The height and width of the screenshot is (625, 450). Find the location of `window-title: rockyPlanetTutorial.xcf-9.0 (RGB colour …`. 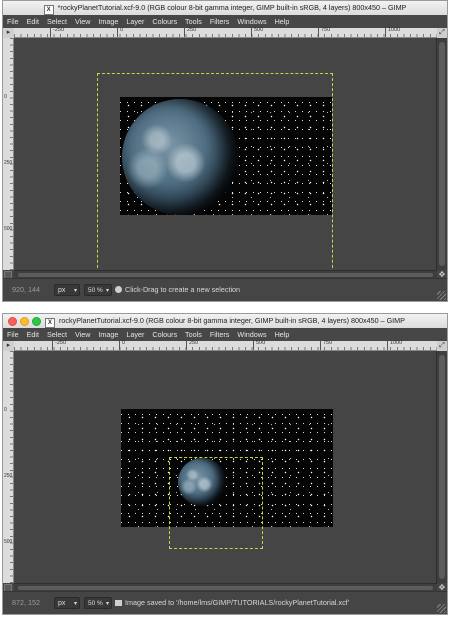

window-title: rockyPlanetTutorial.xcf-9.0 (RGB colour … is located at coordinates (232, 320).